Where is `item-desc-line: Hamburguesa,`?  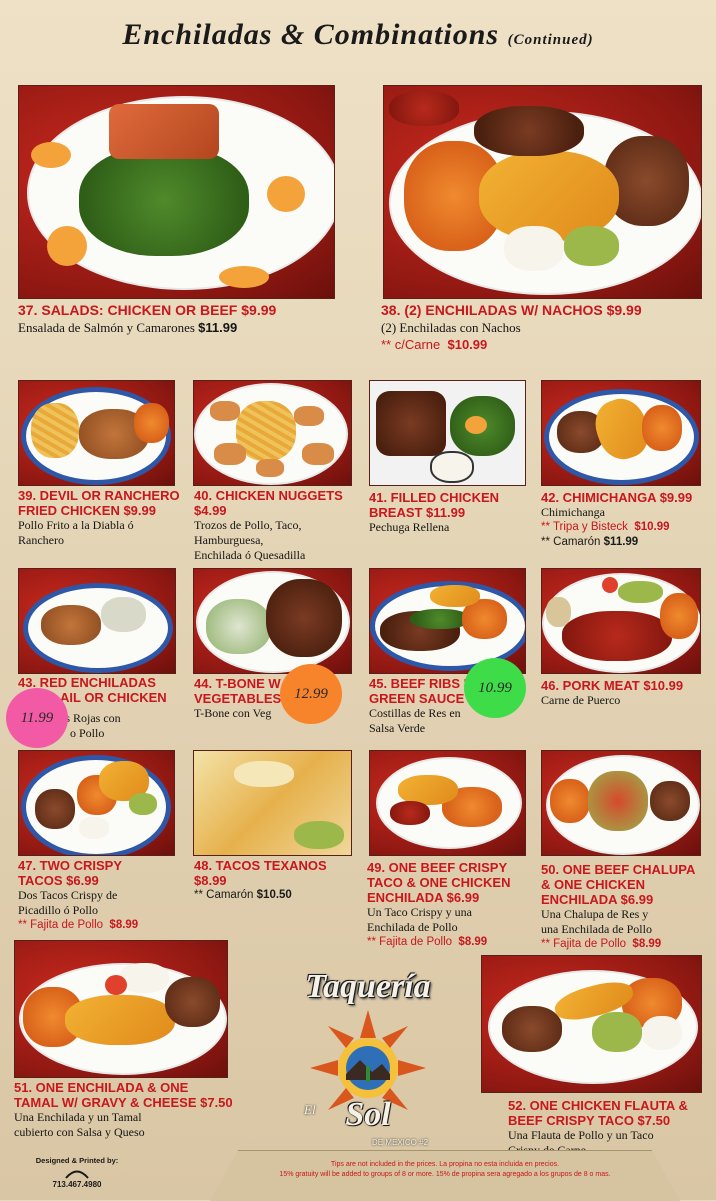
item-desc-line: Hamburguesa, is located at coordinates (229, 540).